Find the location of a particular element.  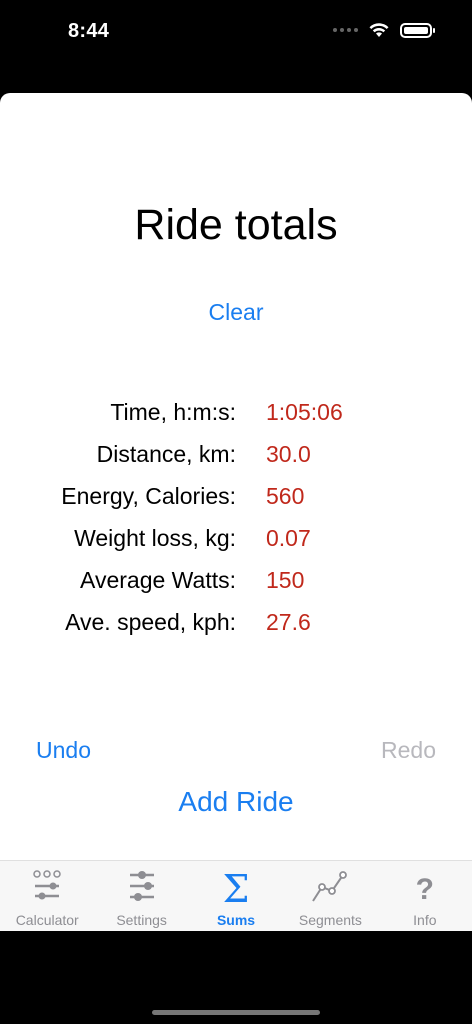

total-row-average-speed: Ave. speed, kph: 27.6 is located at coordinates (236, 624).